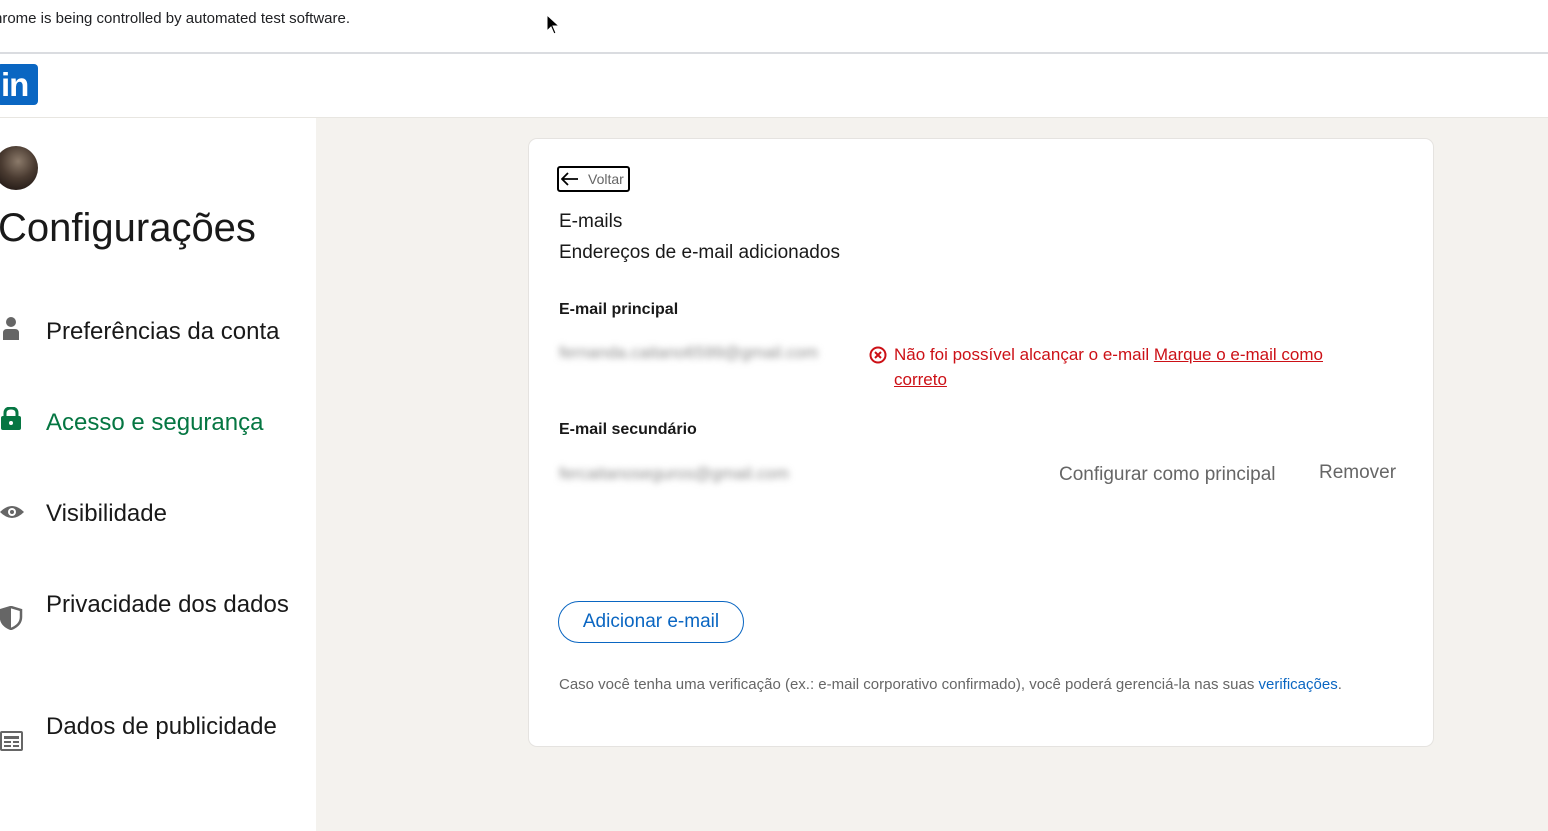 Image resolution: width=1548 pixels, height=831 pixels. Describe the element at coordinates (11, 418) in the screenshot. I see `lock-icon` at that location.